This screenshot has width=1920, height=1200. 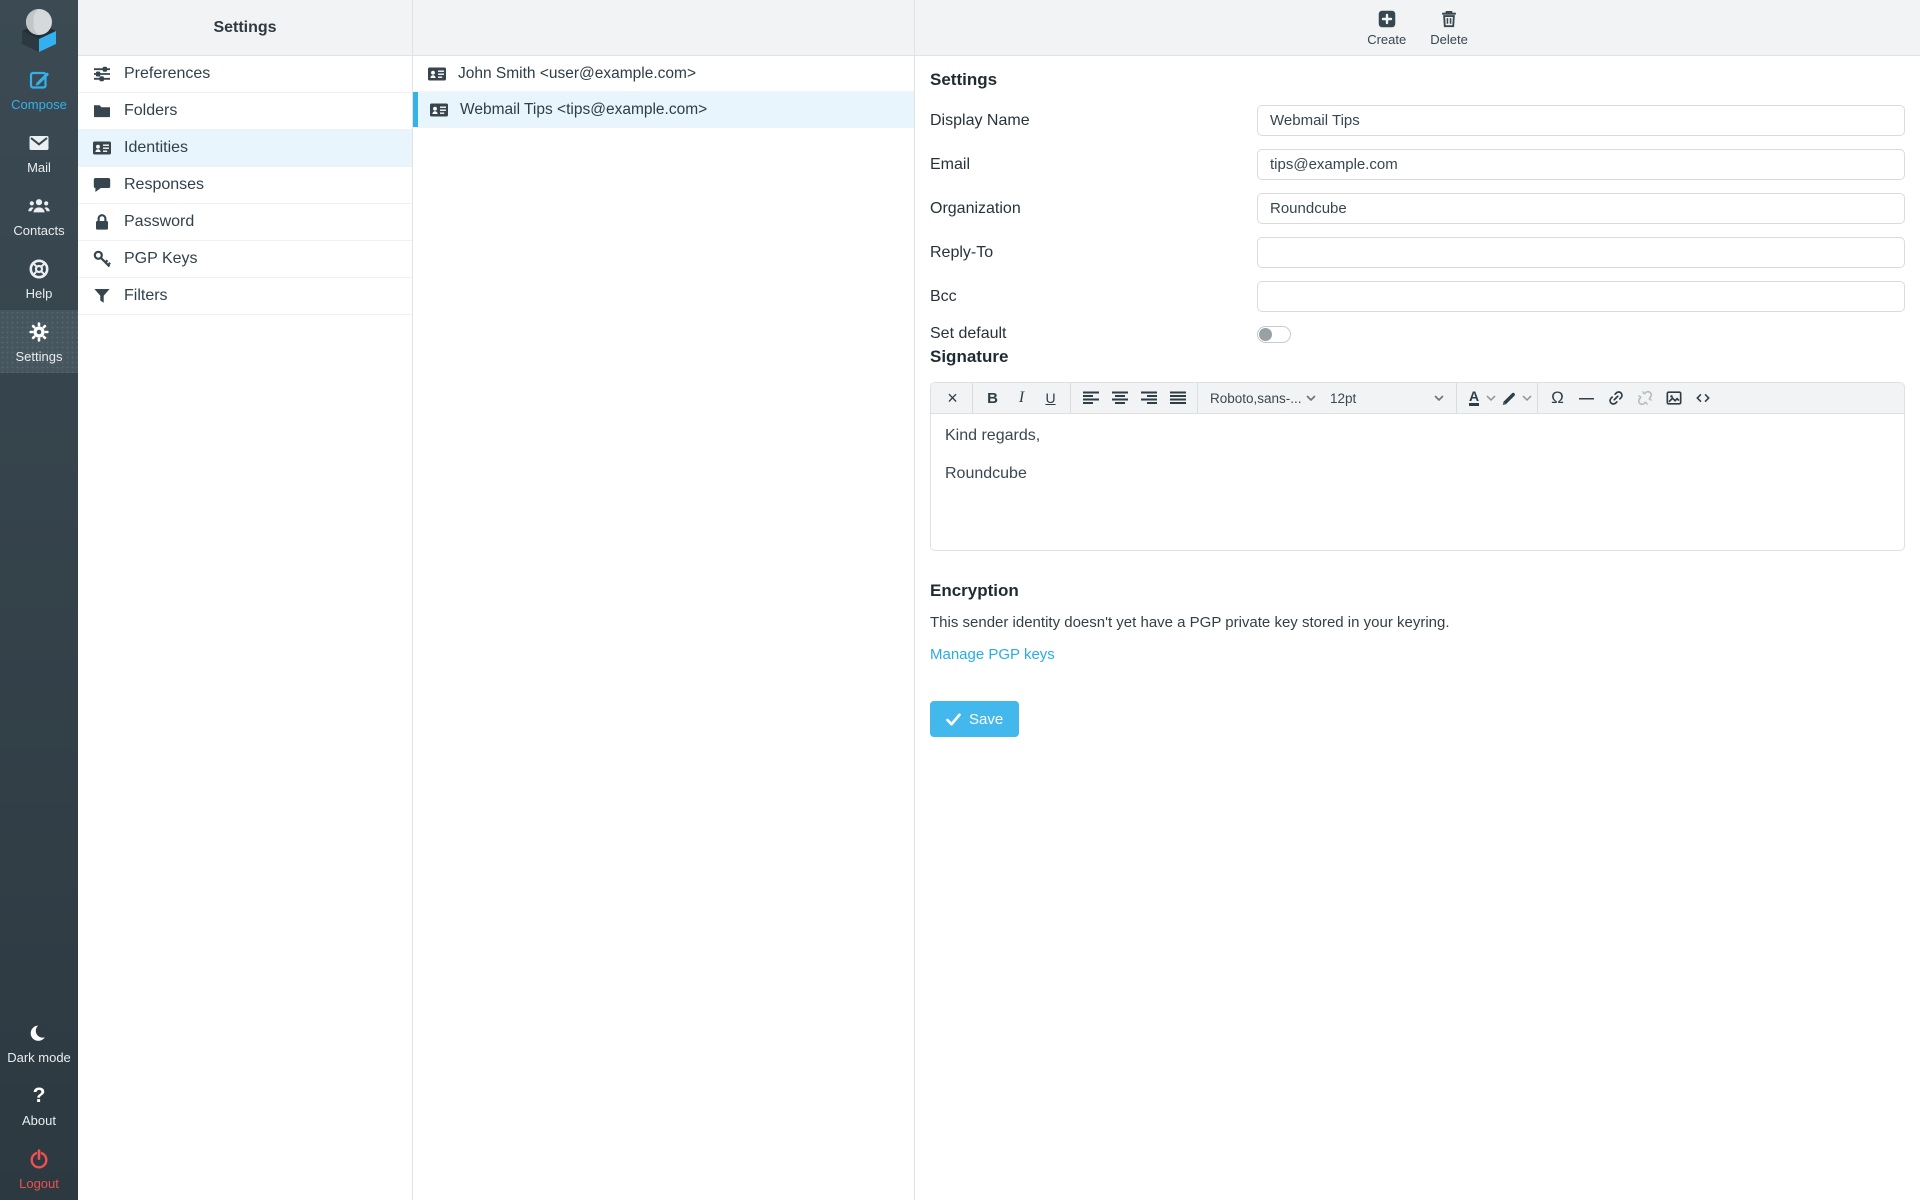 I want to click on sidebar-item-label: Compose, so click(x=39, y=104).